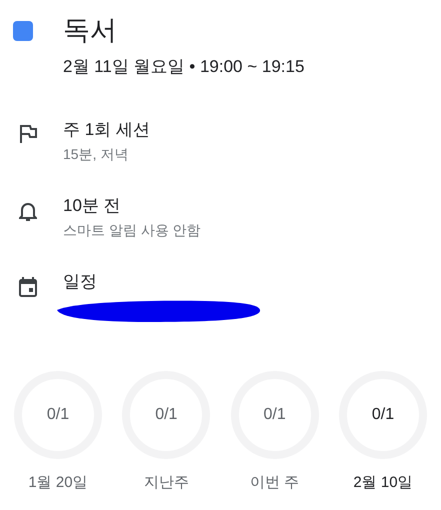  I want to click on week-label: 2월 10일, so click(383, 482).